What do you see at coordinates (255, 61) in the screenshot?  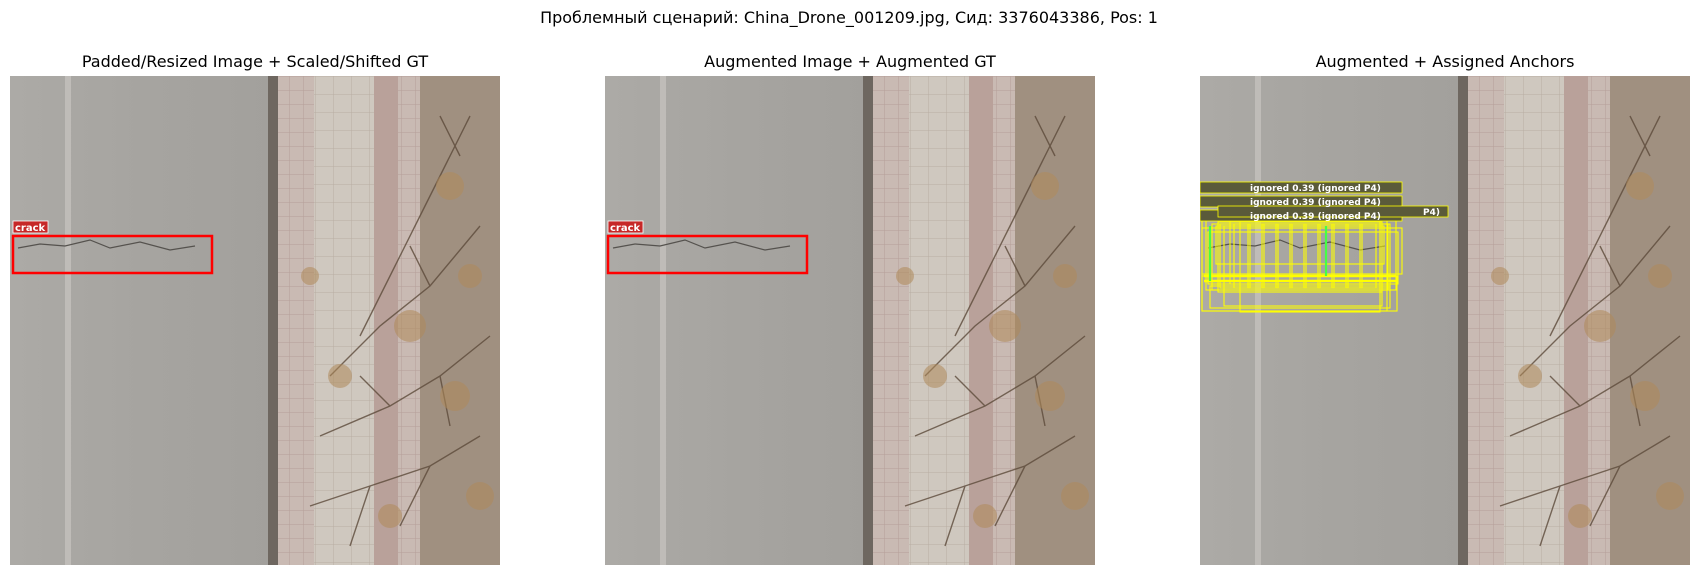 I see `panel-1-title: Padded/Resized Image + Scaled/Shifted GT` at bounding box center [255, 61].